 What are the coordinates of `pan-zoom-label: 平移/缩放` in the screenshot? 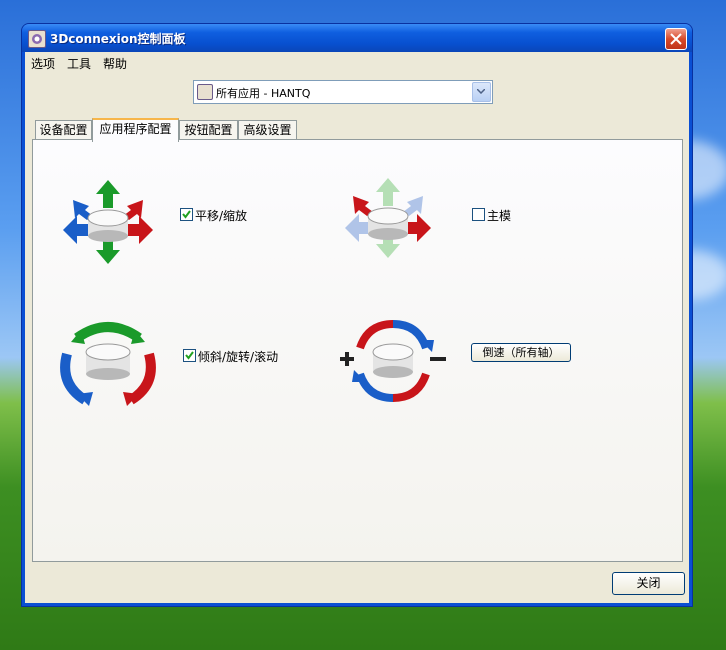 It's located at (221, 216).